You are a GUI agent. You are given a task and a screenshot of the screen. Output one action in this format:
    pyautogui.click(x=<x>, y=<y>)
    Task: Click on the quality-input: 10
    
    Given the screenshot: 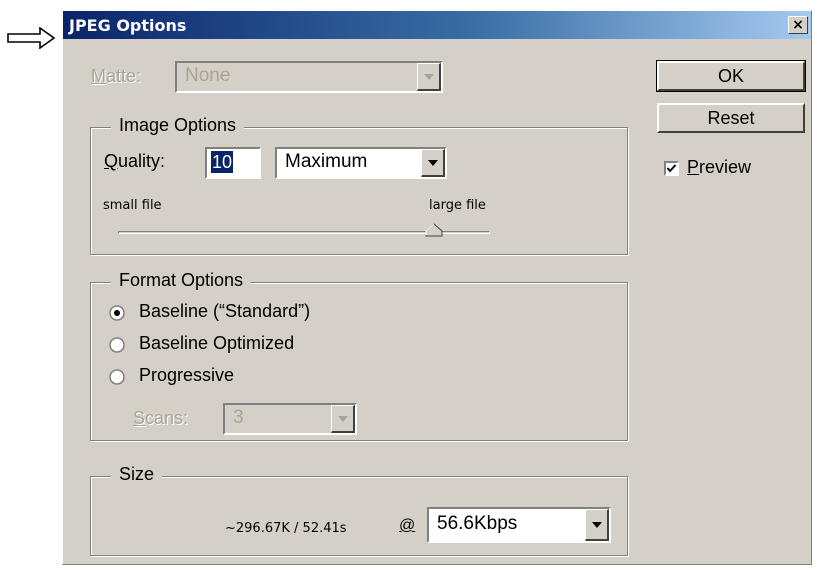 What is the action you would take?
    pyautogui.click(x=233, y=163)
    